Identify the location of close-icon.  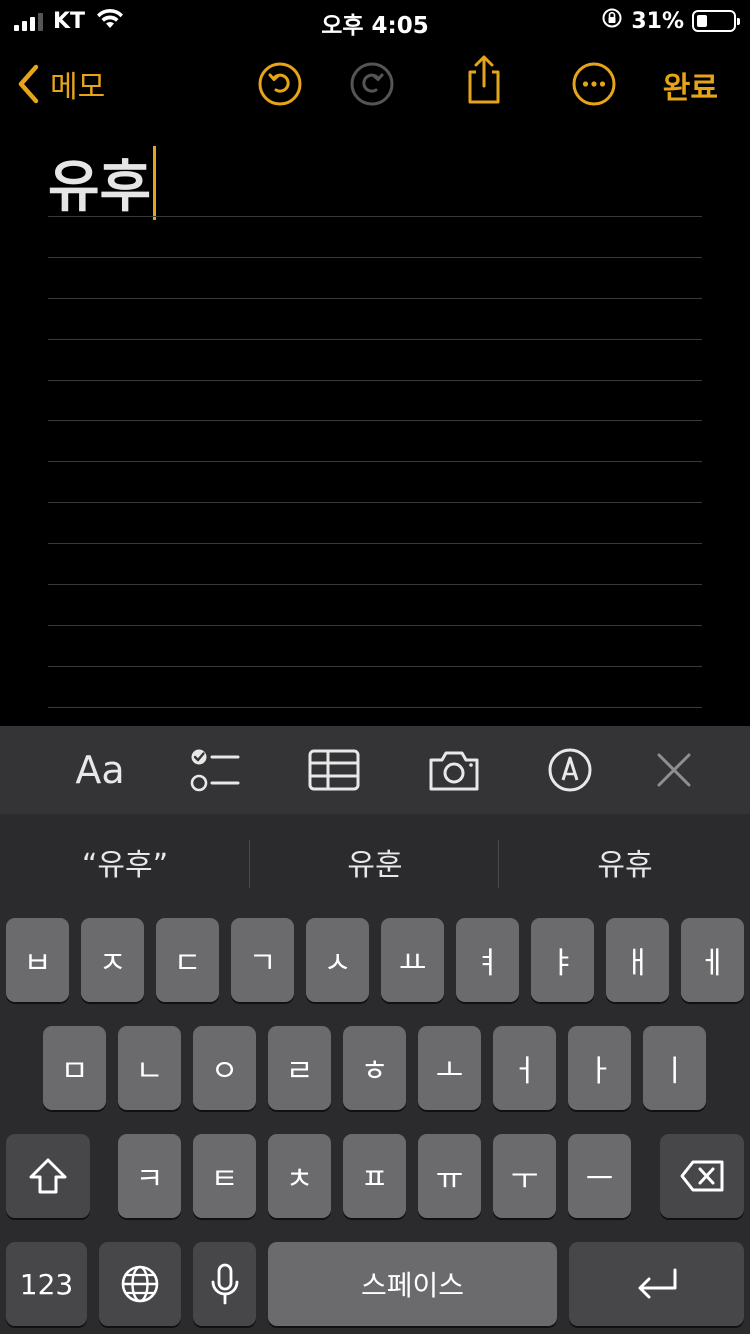
(674, 770).